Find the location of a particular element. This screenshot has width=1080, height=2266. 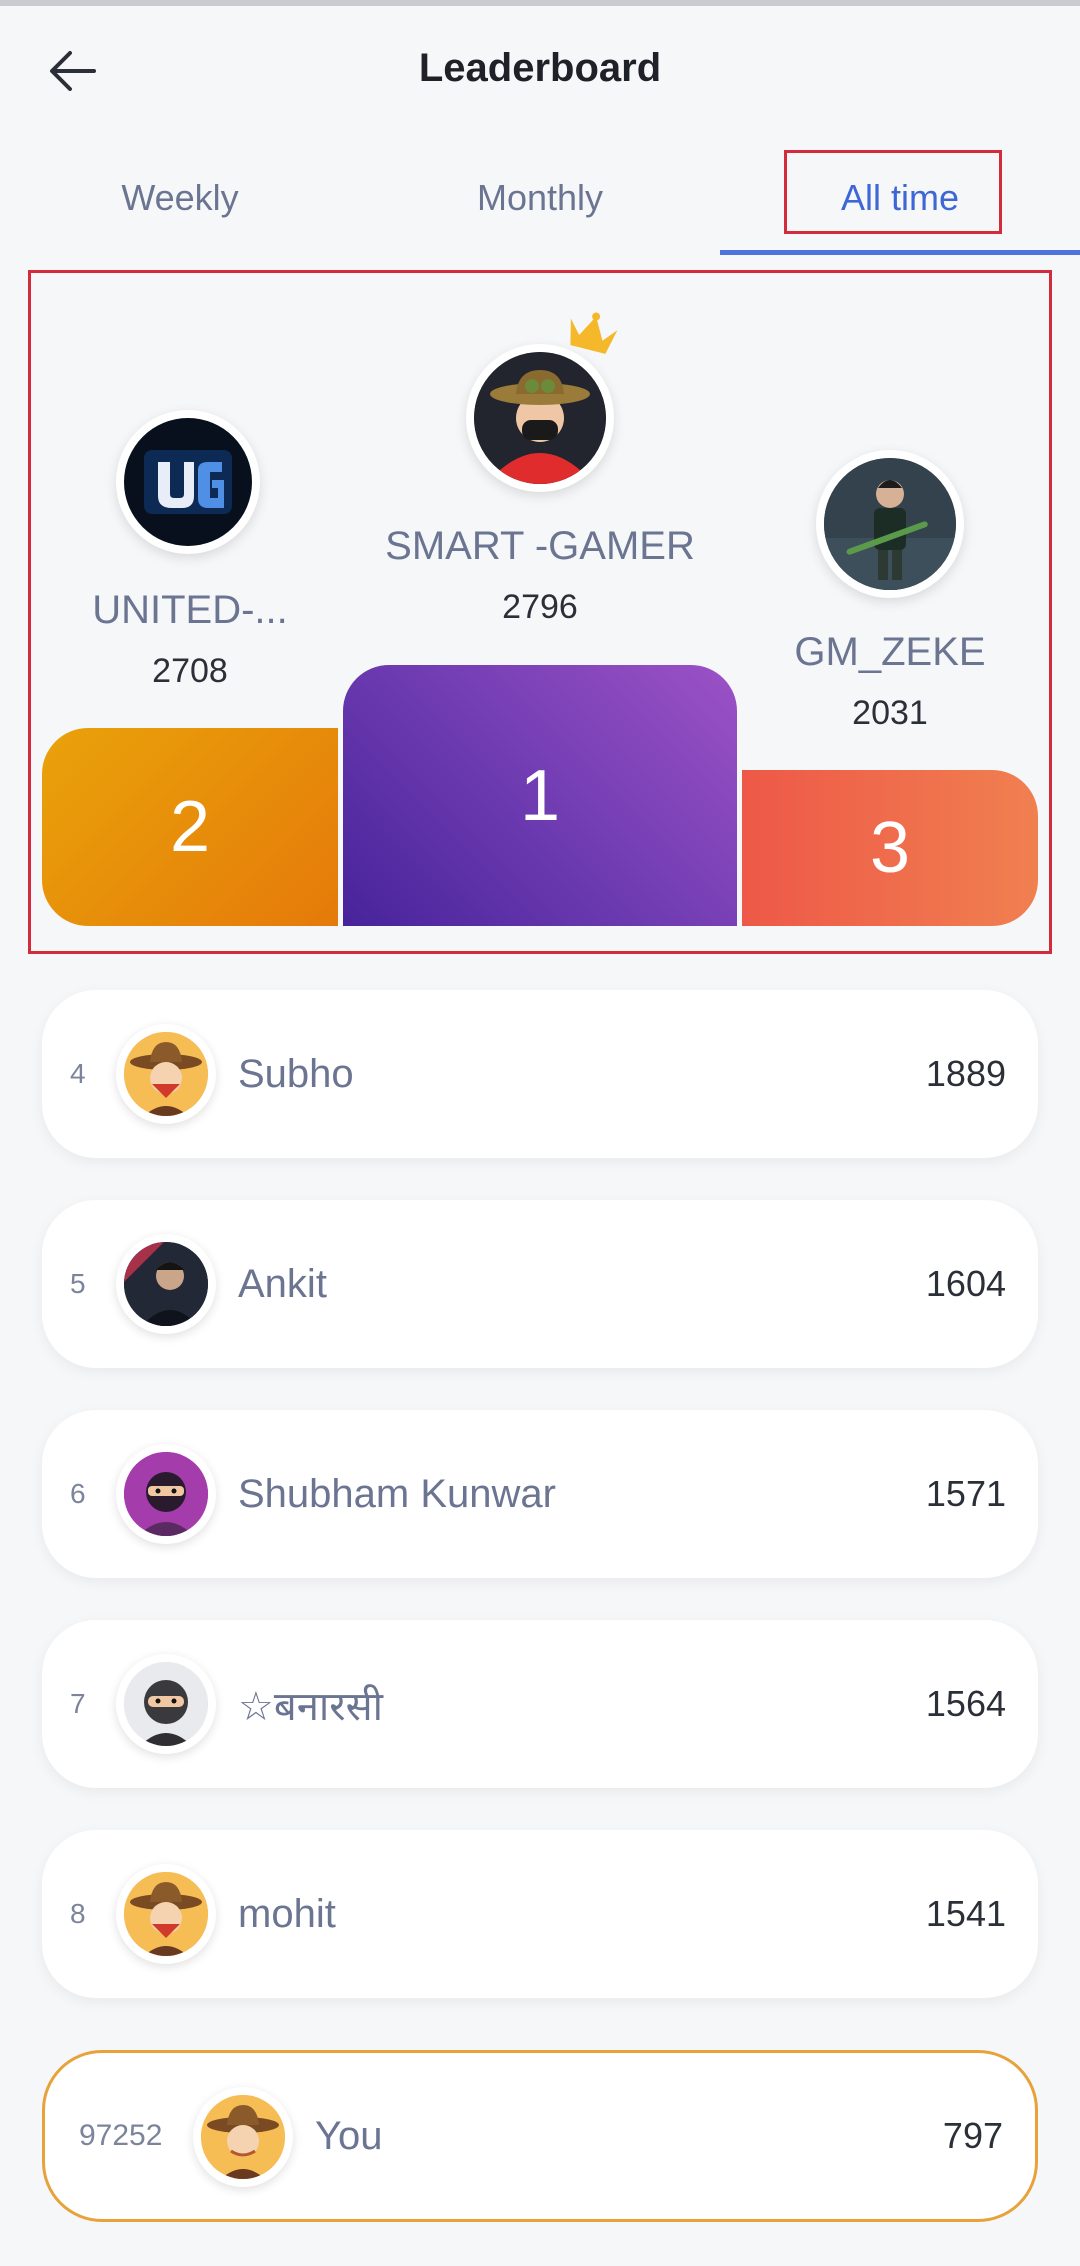

active-tab-indicator is located at coordinates (900, 252).